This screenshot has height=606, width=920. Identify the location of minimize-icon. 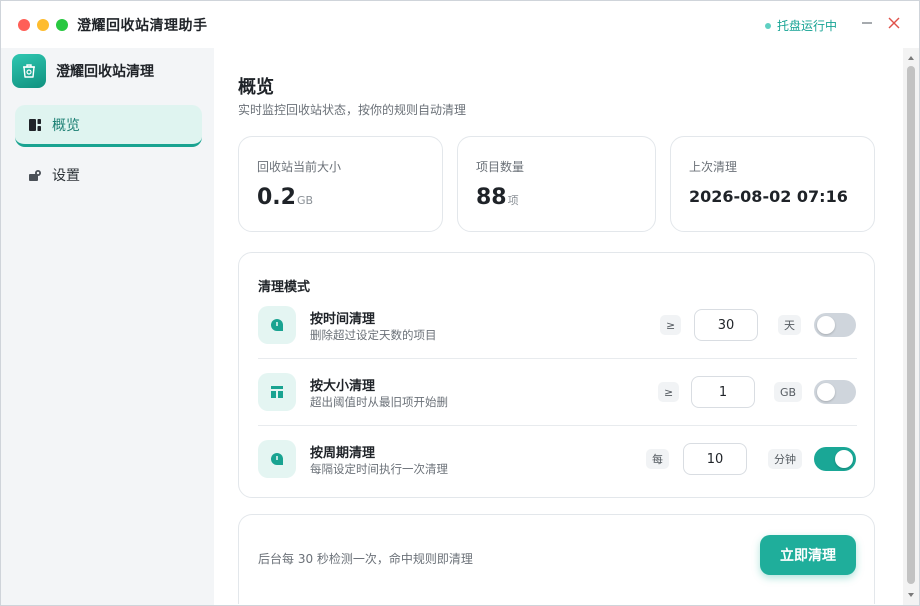
(867, 23).